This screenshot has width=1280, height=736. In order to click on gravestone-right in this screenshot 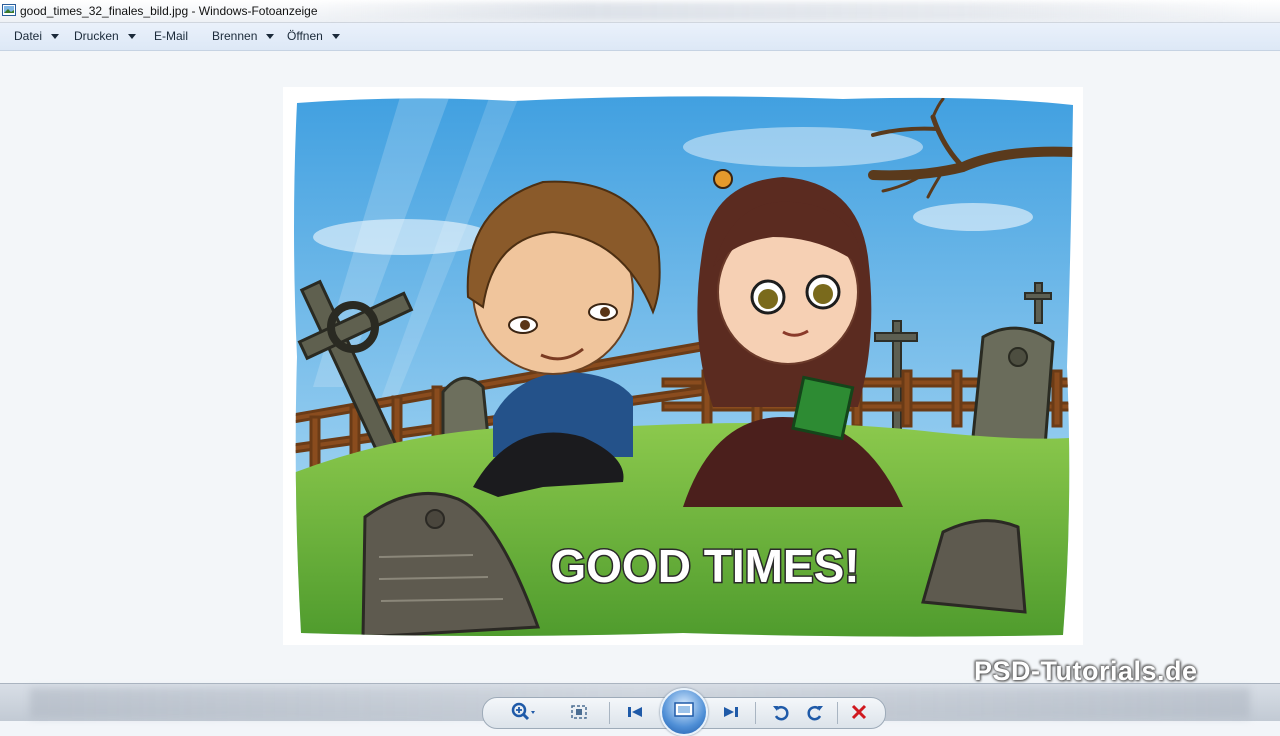, I will do `click(1013, 387)`.